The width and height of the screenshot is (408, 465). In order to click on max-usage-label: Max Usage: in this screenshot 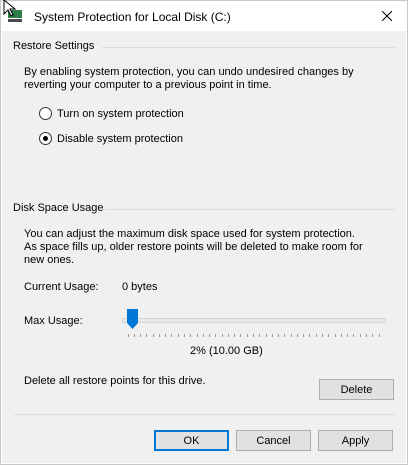, I will do `click(53, 321)`.